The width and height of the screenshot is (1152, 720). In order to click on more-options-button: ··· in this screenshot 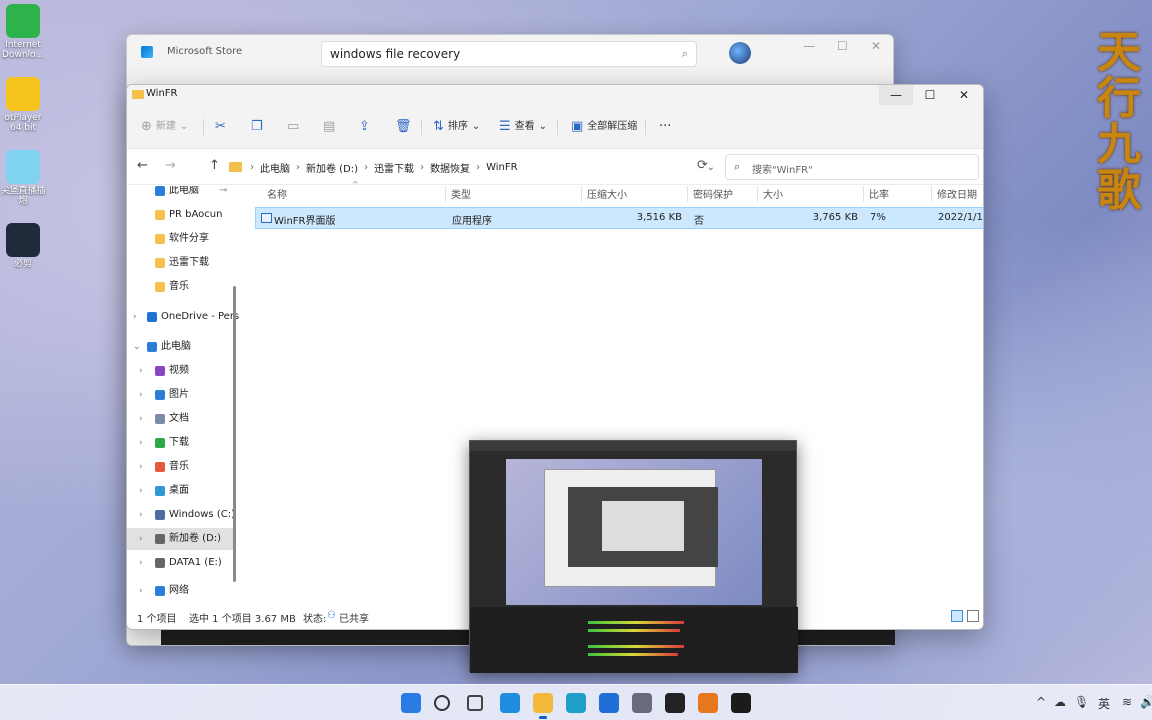, I will do `click(665, 127)`.